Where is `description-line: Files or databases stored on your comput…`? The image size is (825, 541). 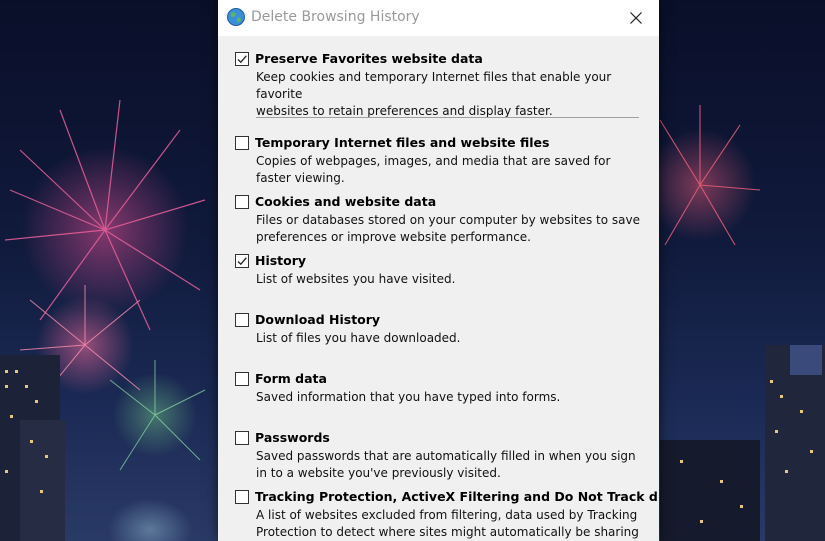 description-line: Files or databases stored on your comput… is located at coordinates (448, 220).